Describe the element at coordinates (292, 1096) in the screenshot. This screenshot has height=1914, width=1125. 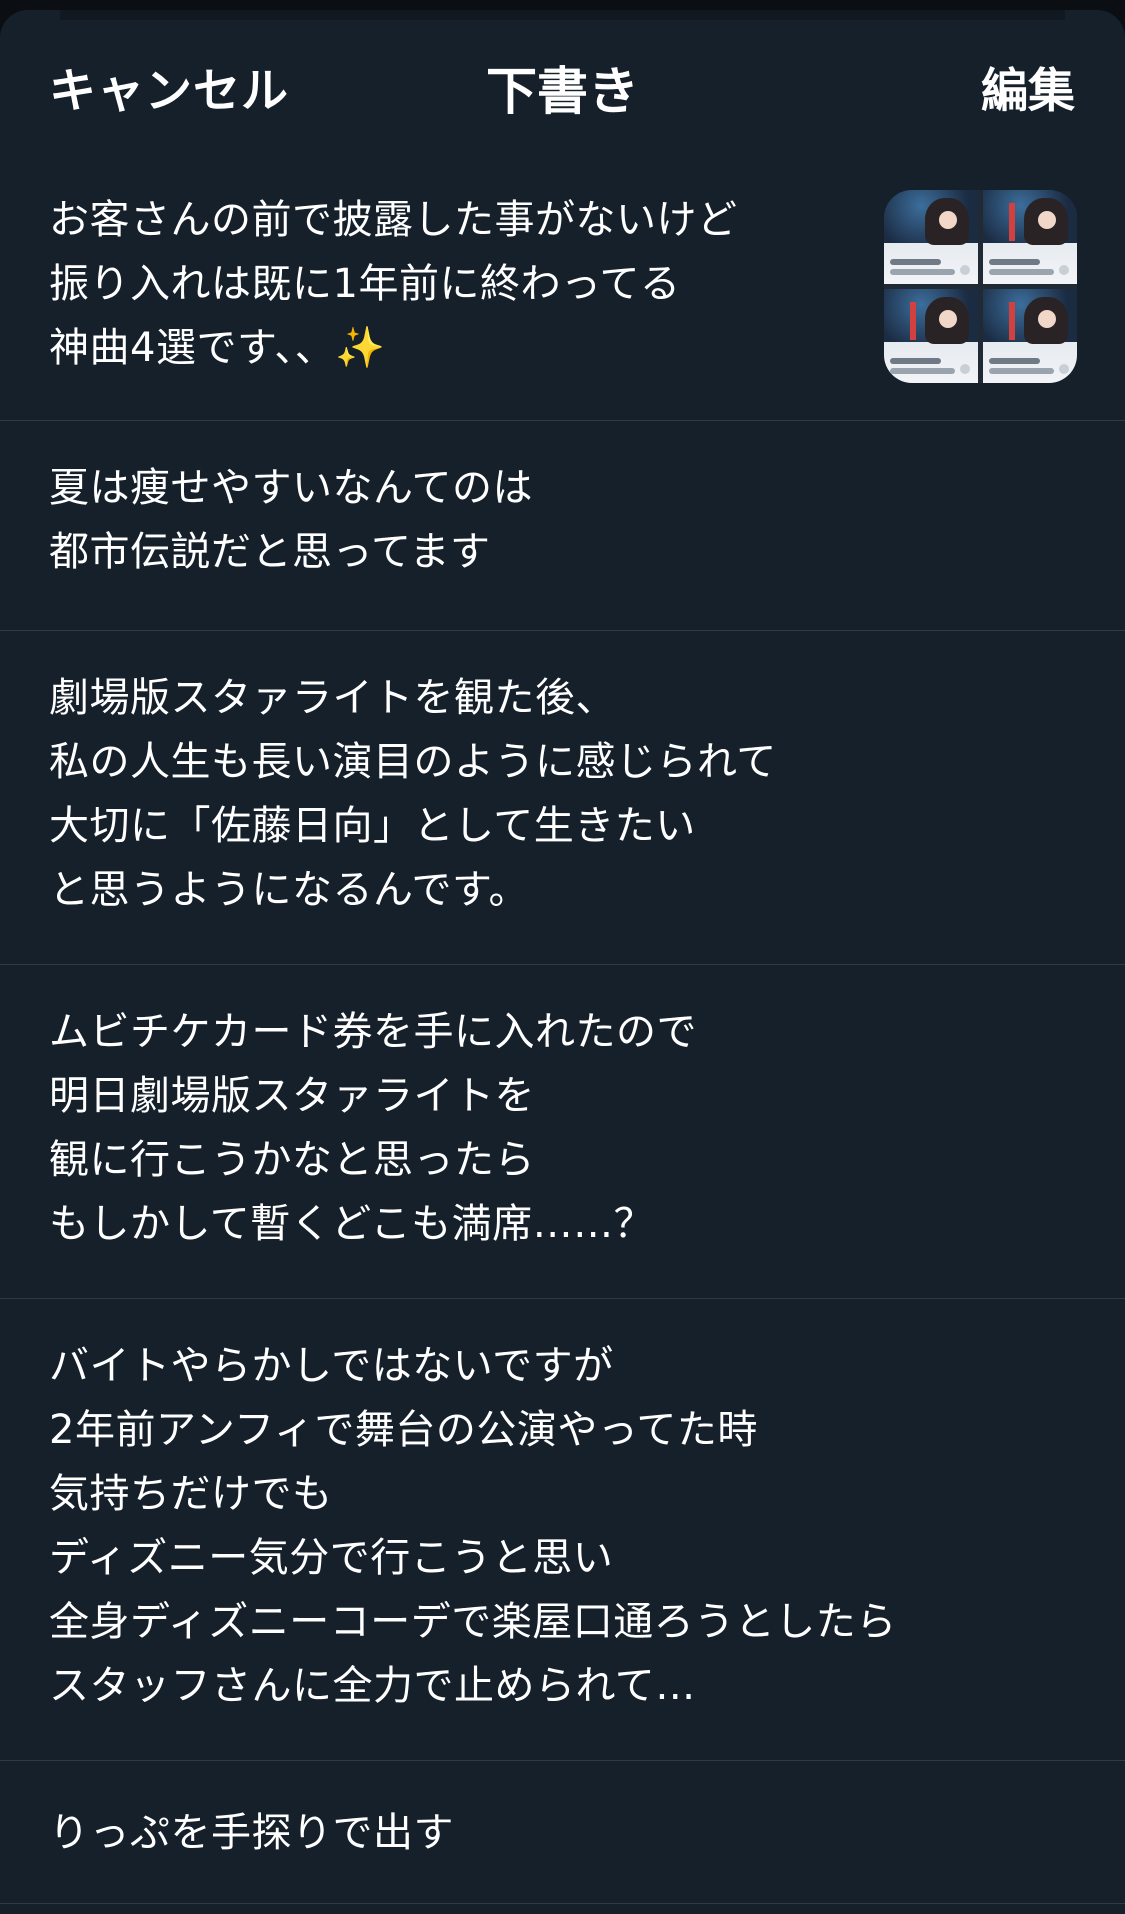
I see `draft-text-line: 明日劇場版スタァライトを` at that location.